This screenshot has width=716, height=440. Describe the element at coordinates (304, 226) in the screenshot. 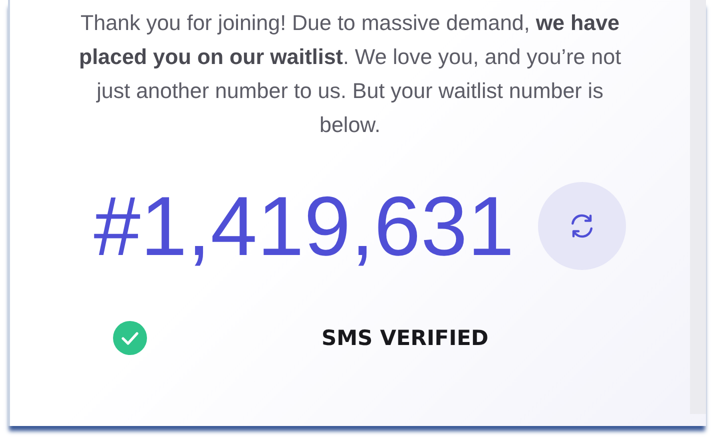

I see `waitlist-number: #1,419,631` at that location.